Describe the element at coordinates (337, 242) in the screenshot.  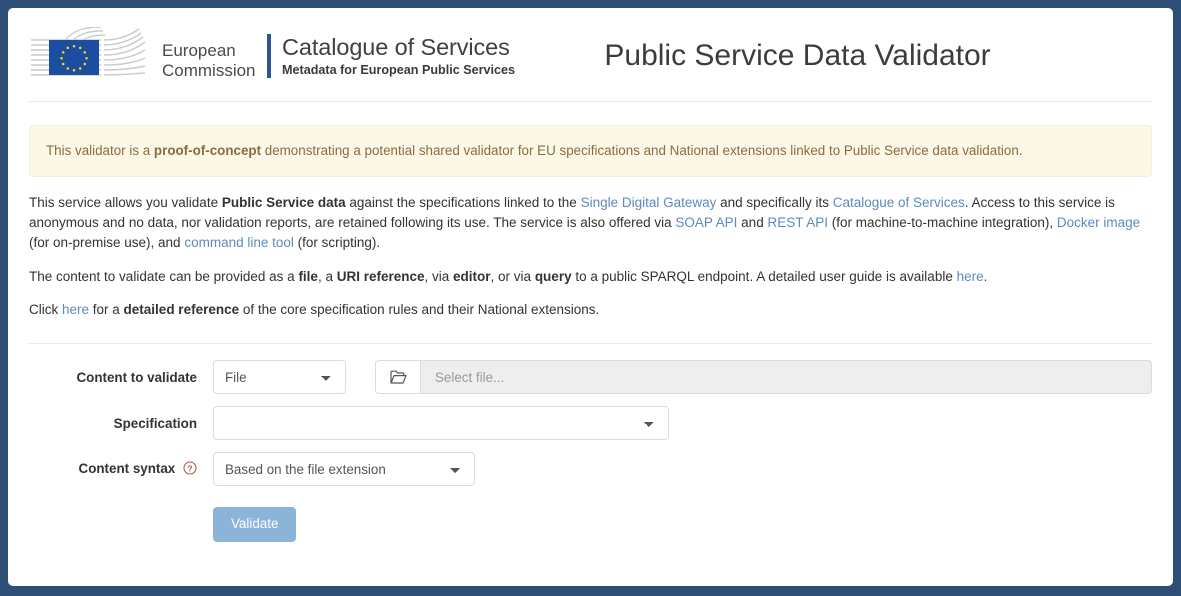
I see `p1-s8: (for scripting).` at that location.